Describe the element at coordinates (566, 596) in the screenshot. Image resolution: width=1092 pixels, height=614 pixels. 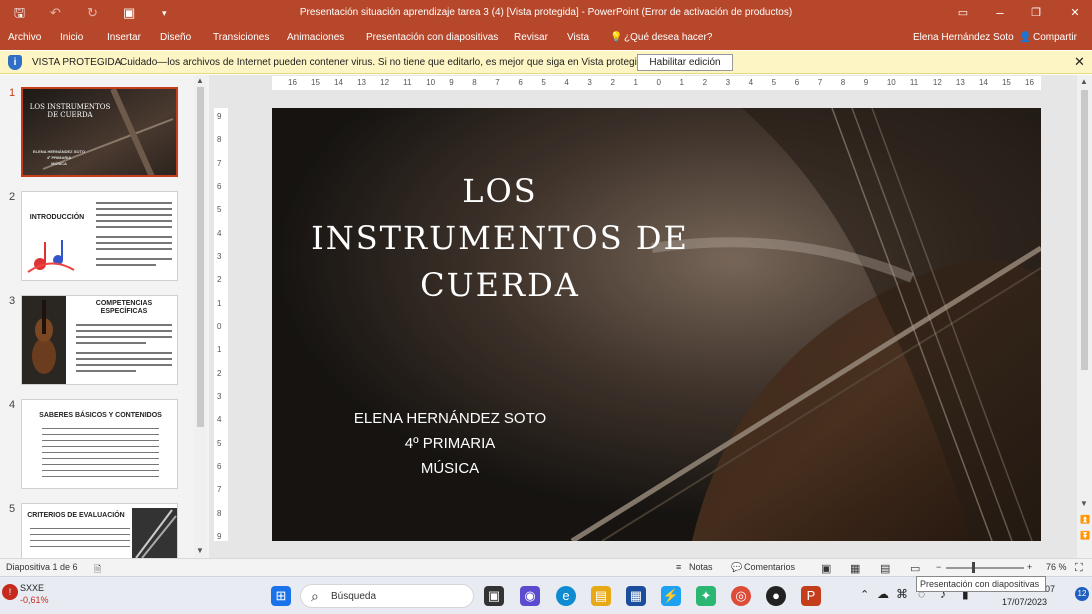
I see `edge-browser-icon: e` at that location.